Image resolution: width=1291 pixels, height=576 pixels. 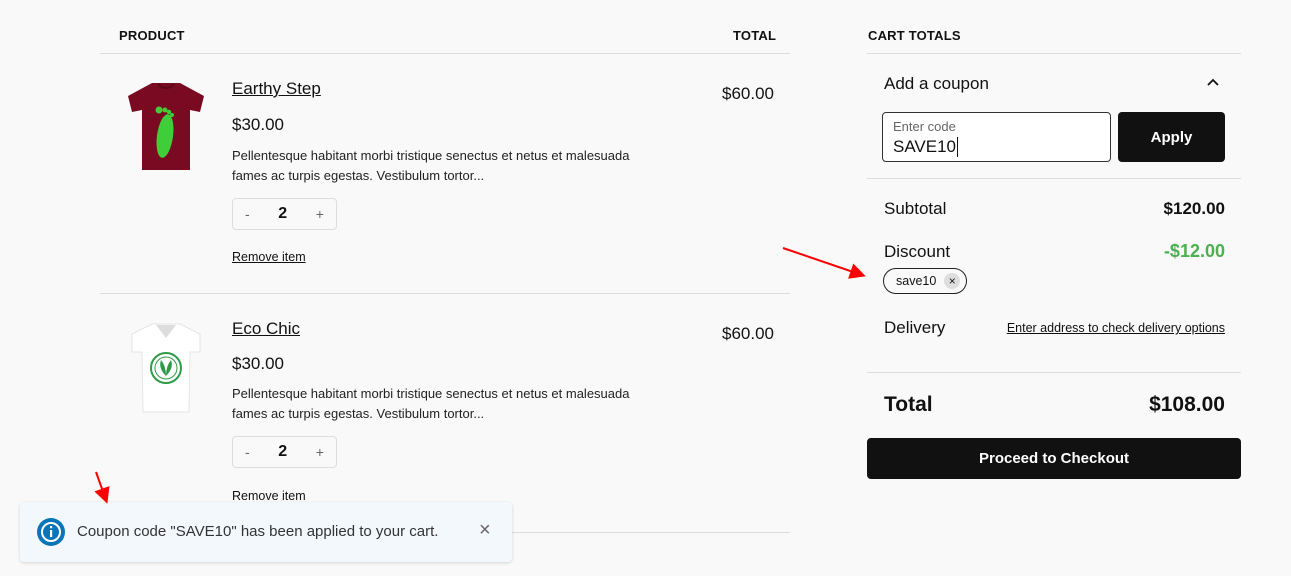 I want to click on product-image-eco-chic, so click(x=166, y=368).